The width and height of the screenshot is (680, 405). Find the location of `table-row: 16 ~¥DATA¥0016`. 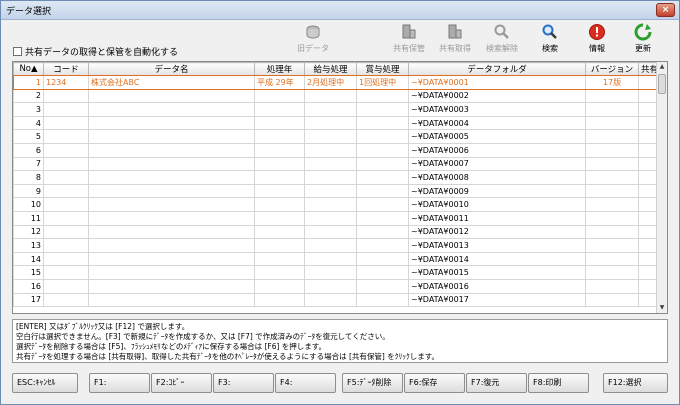

table-row: 16 ~¥DATA¥0016 is located at coordinates (336, 286).